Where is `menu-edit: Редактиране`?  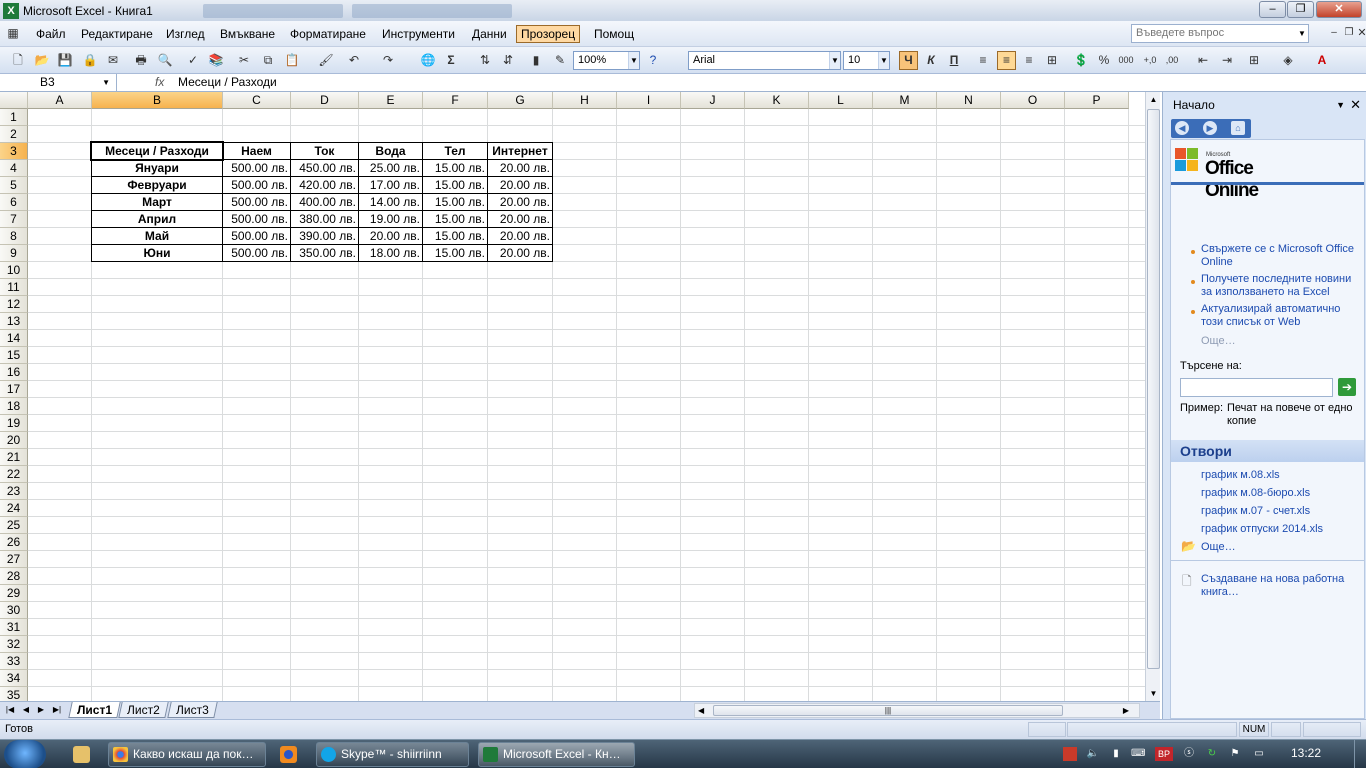
menu-edit: Редактиране is located at coordinates (117, 34).